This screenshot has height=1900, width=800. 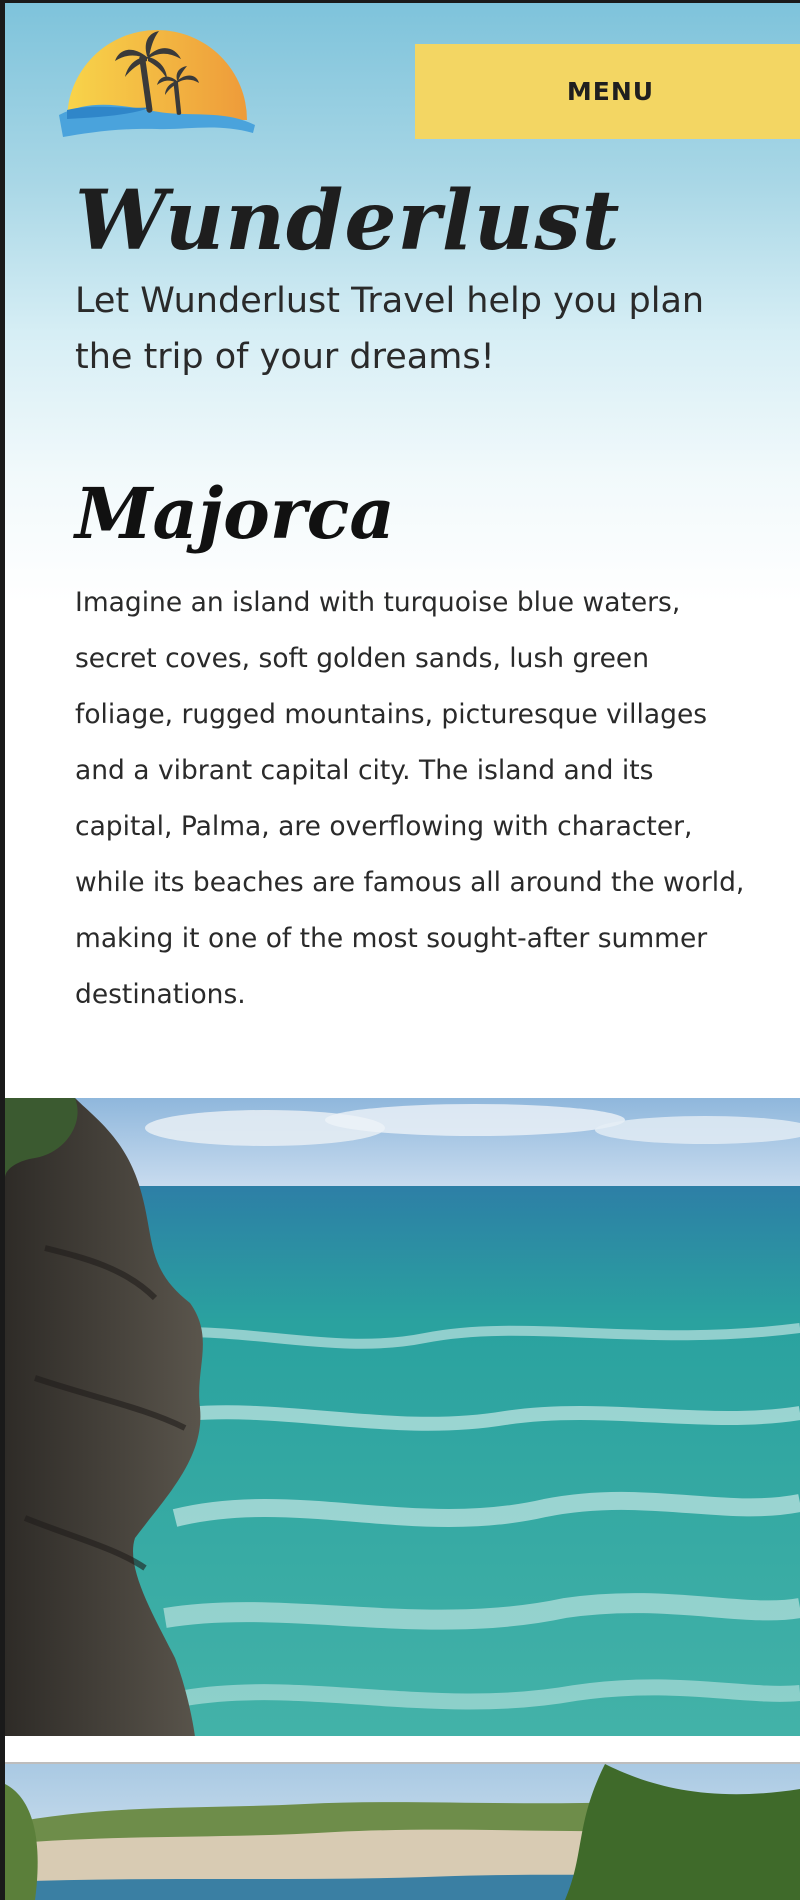 What do you see at coordinates (348, 221) in the screenshot?
I see `site-title: Wunderlust` at bounding box center [348, 221].